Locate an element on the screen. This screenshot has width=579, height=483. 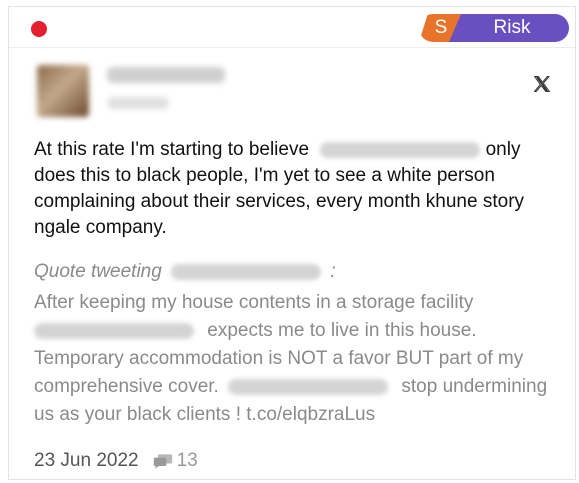
risk-badge: Risk is located at coordinates (509, 28).